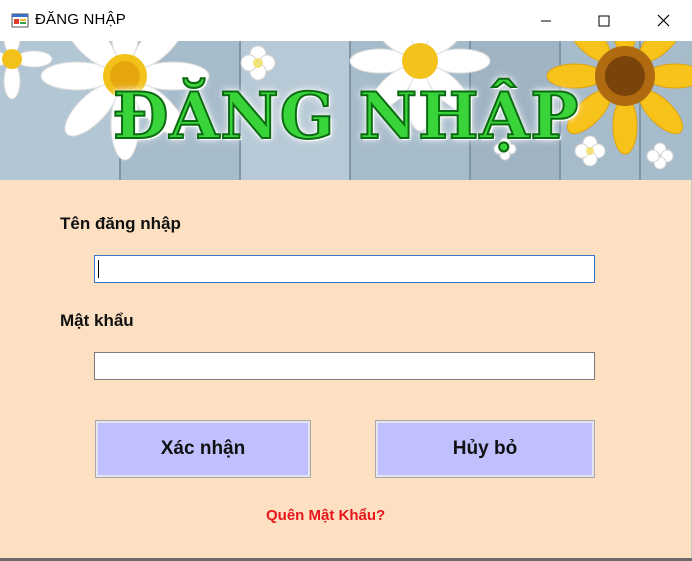  I want to click on window-title: ĐĂNG NHẬP, so click(80, 19).